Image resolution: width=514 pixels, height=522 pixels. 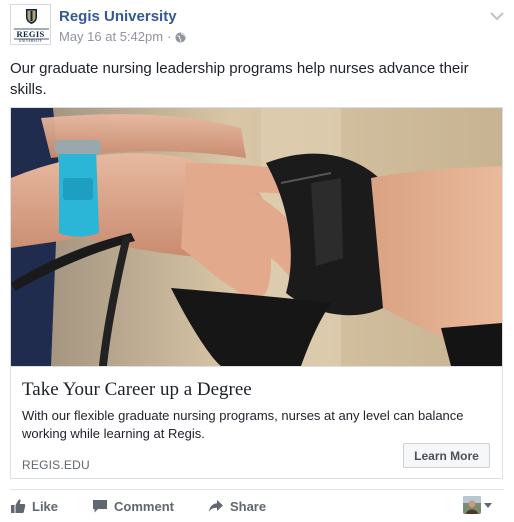 I want to click on share-label: Share, so click(x=248, y=506).